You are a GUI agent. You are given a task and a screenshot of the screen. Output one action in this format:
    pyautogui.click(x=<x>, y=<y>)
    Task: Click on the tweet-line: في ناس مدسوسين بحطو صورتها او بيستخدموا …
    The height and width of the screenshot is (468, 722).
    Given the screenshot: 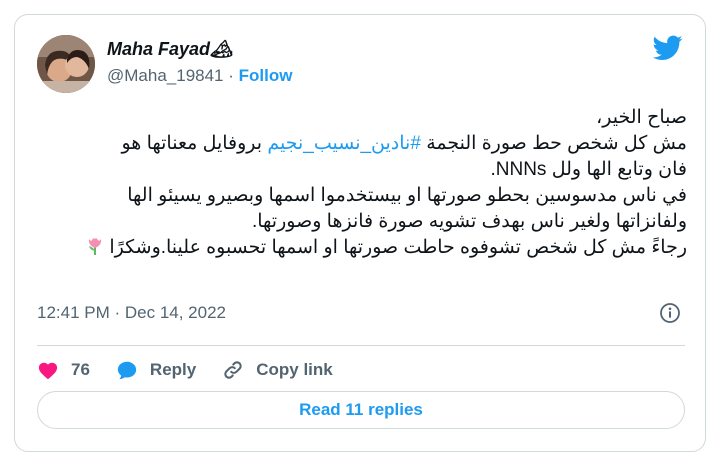 What is the action you would take?
    pyautogui.click(x=407, y=195)
    